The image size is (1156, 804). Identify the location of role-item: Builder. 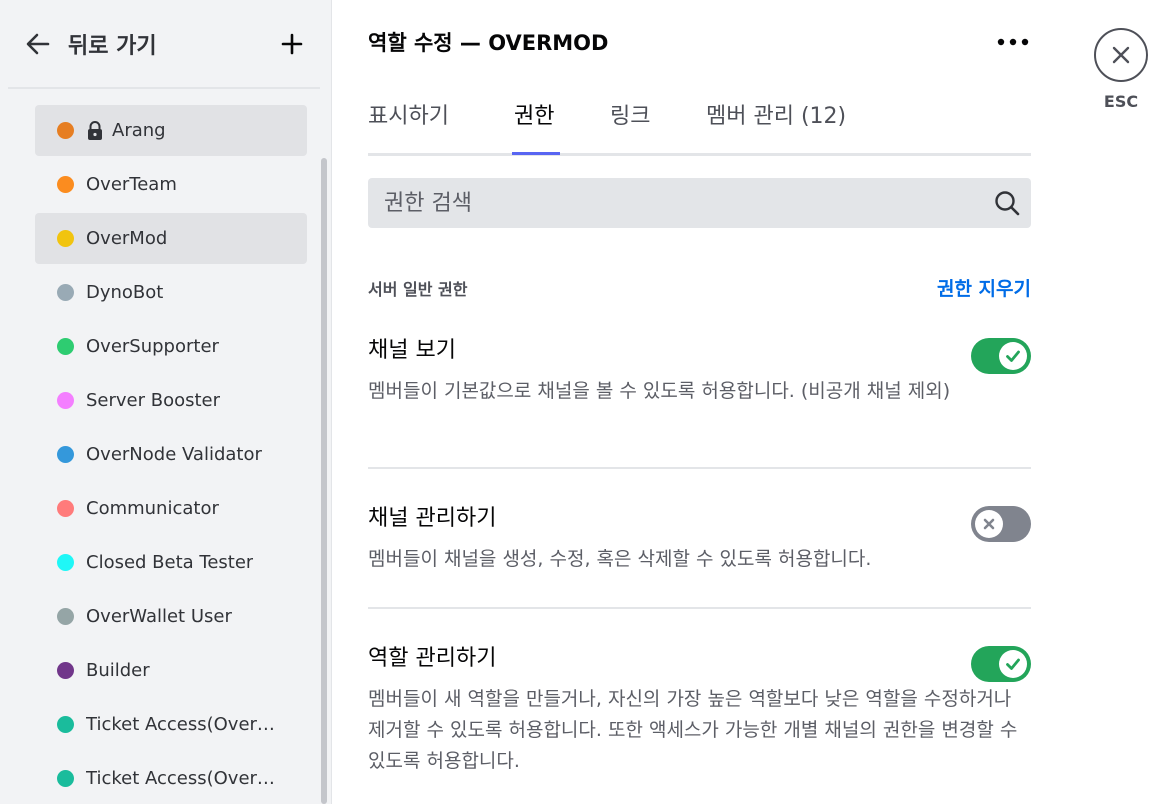
(171, 670).